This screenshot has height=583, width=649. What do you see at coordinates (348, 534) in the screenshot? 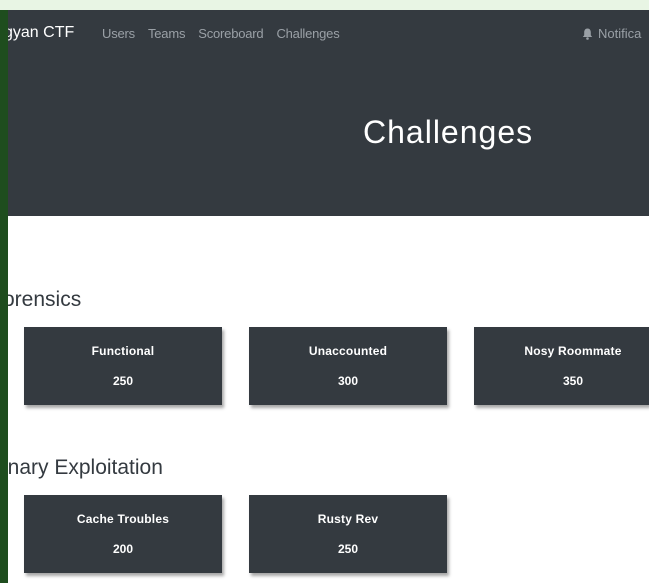
I see `challenge-card: Rusty Rev 250` at bounding box center [348, 534].